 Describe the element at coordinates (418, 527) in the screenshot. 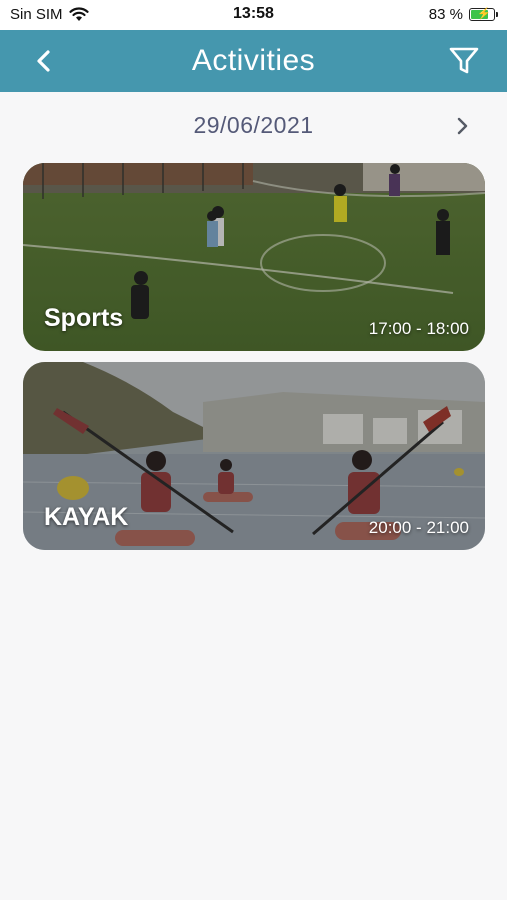

I see `activity-time: 20:00 - 21:00` at that location.